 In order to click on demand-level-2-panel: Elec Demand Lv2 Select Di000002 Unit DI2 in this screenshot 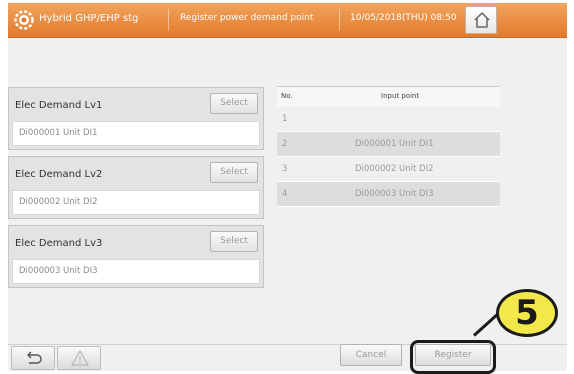, I will do `click(136, 187)`.